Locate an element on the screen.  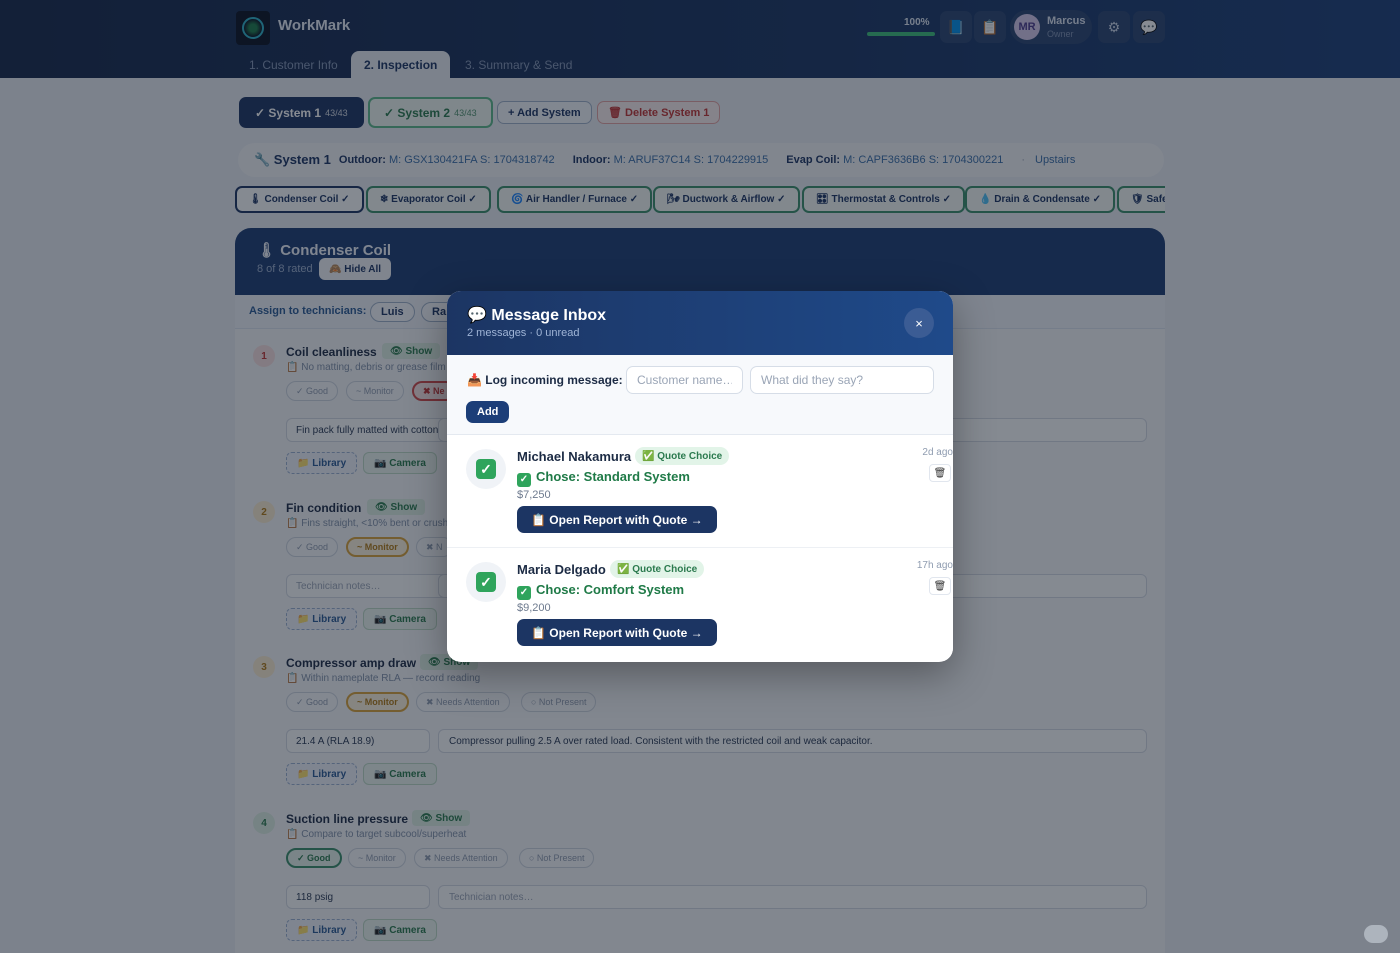
floating-indicator is located at coordinates (1376, 934).